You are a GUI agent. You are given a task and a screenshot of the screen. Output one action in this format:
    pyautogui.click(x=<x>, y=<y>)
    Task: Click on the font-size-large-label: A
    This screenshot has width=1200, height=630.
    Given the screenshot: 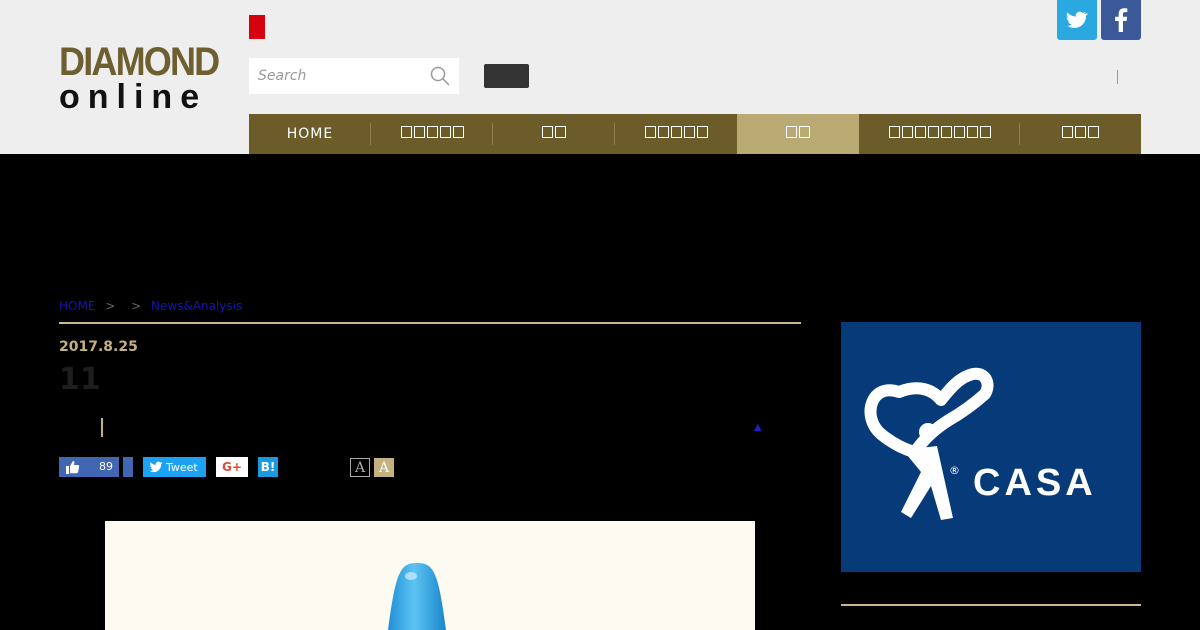 What is the action you would take?
    pyautogui.click(x=384, y=467)
    